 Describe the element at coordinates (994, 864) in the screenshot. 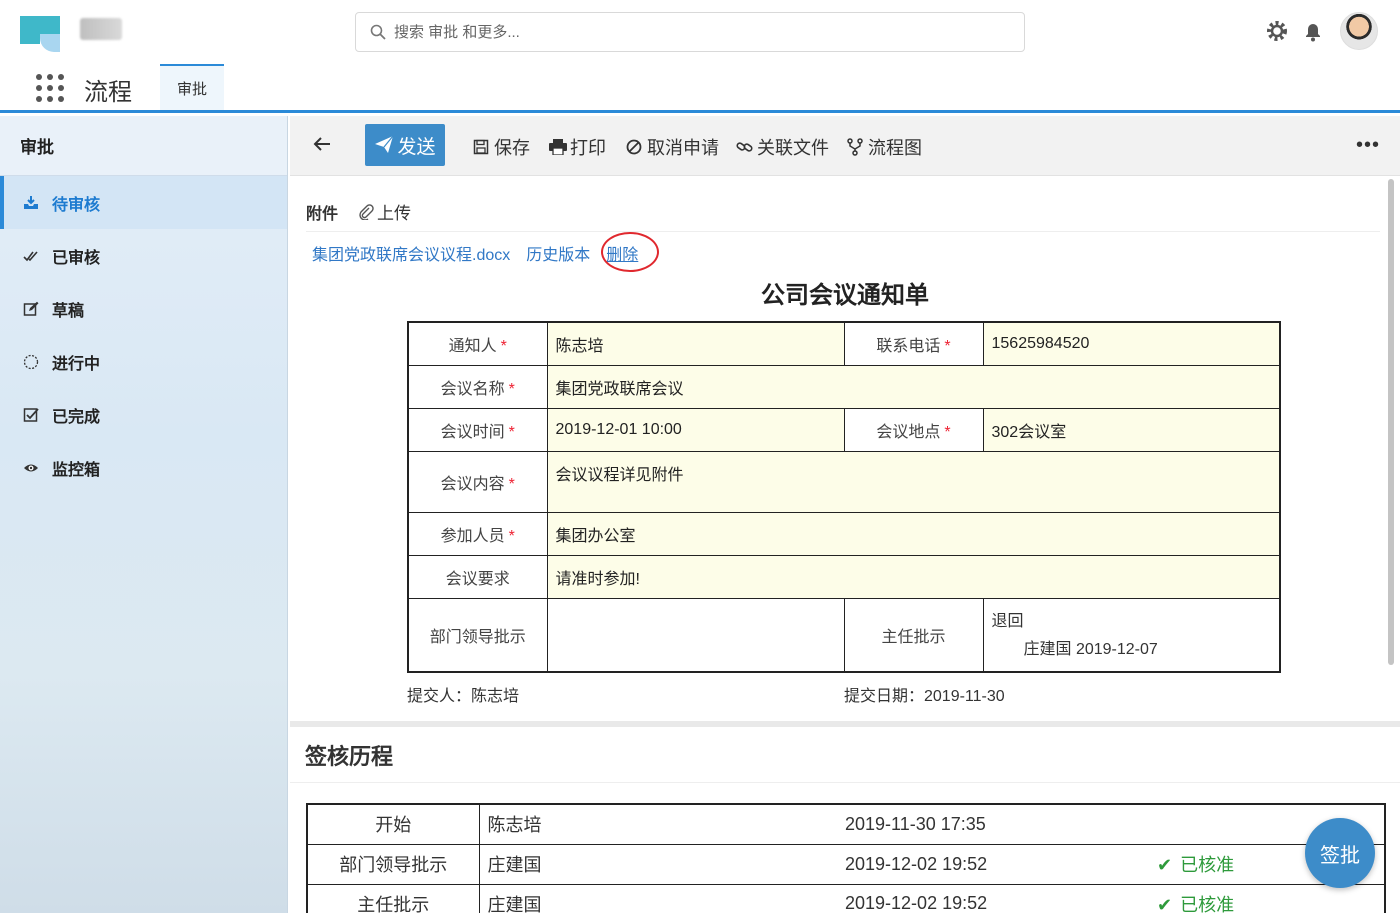

I see `history-time: 2019-12-02 19:52` at that location.